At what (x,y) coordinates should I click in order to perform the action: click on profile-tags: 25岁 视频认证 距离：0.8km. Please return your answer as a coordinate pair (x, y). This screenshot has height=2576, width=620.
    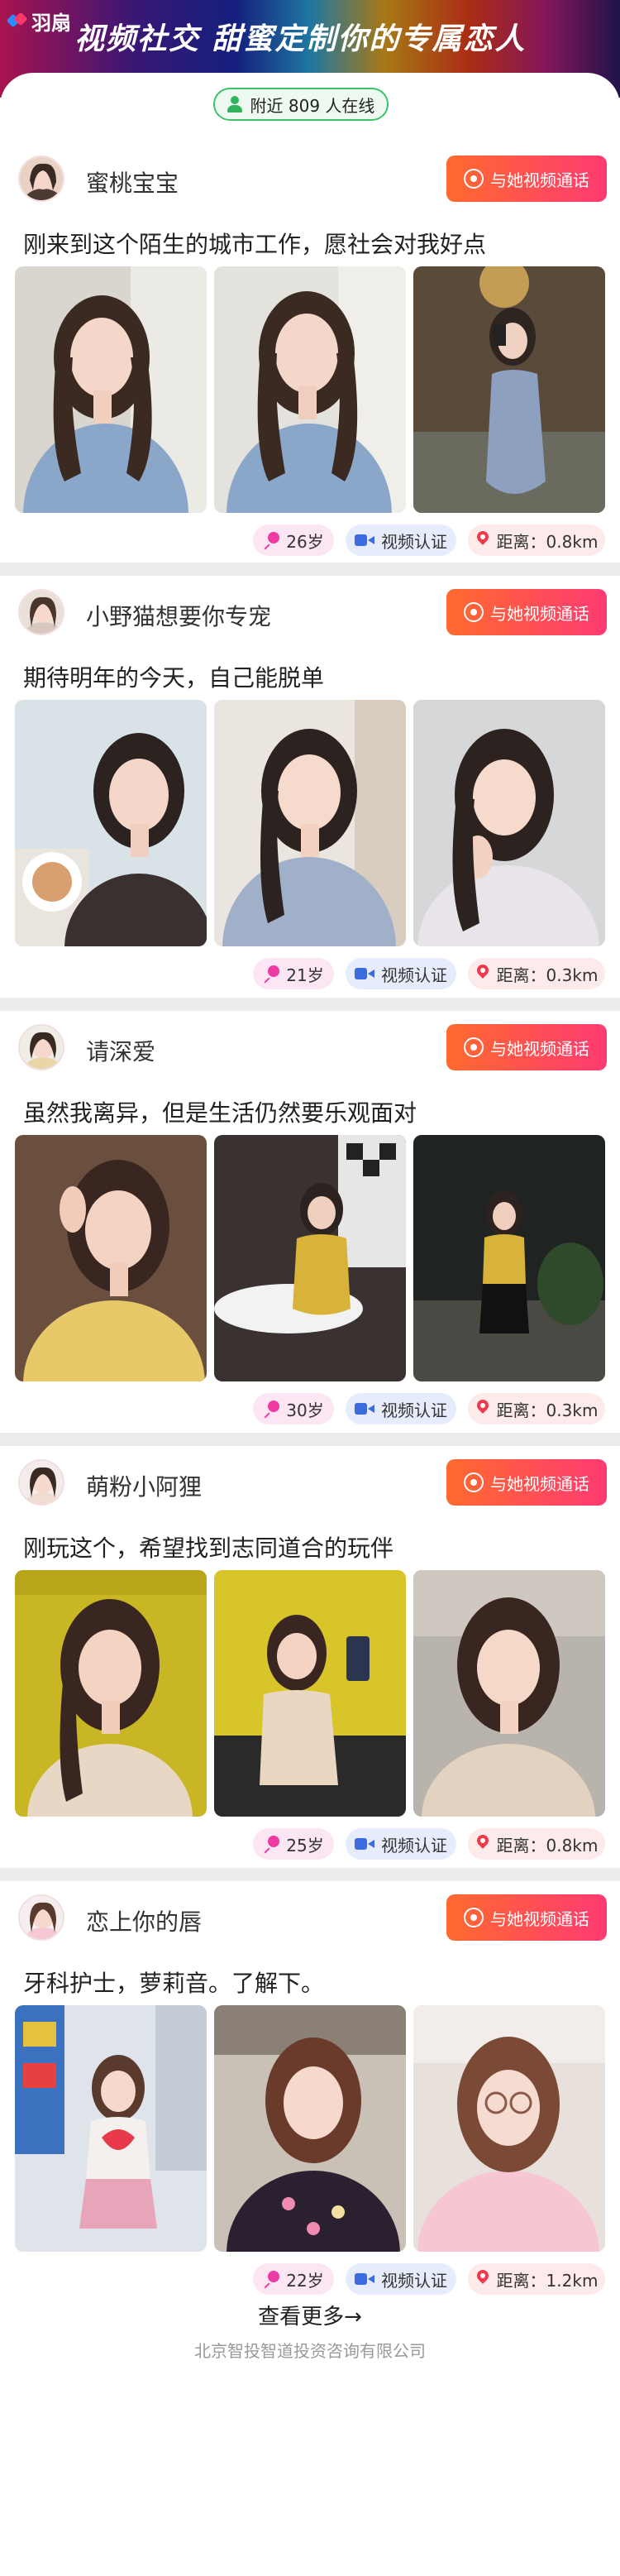
    Looking at the image, I should click on (310, 1845).